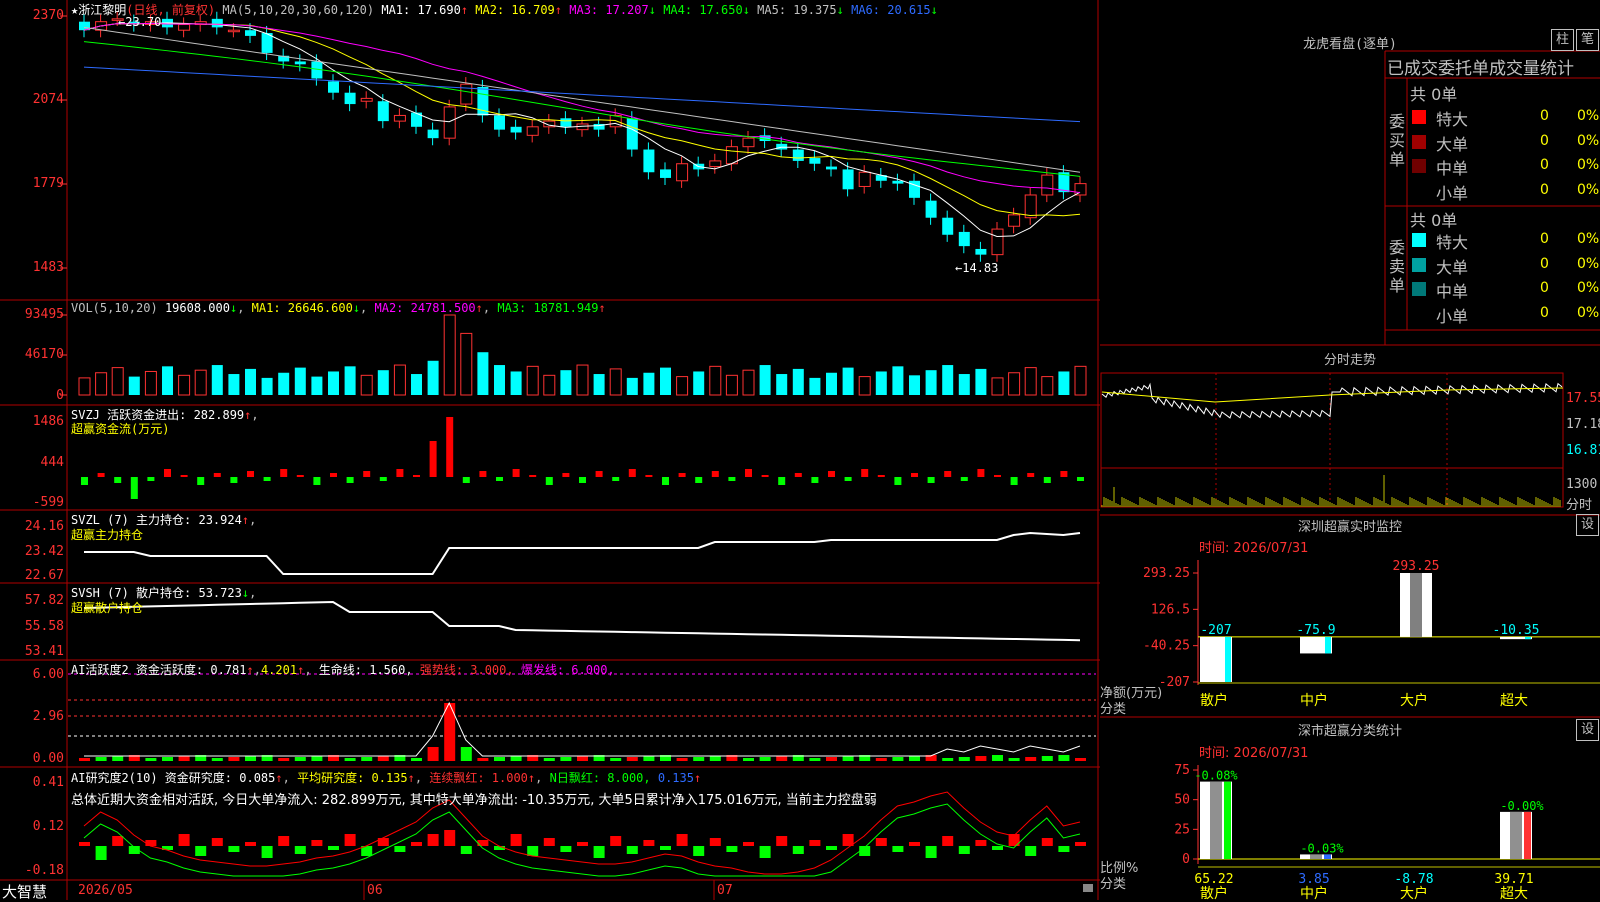 The width and height of the screenshot is (1600, 902). What do you see at coordinates (107, 535) in the screenshot?
I see `svzl-subtitle: 超赢主力持仓` at bounding box center [107, 535].